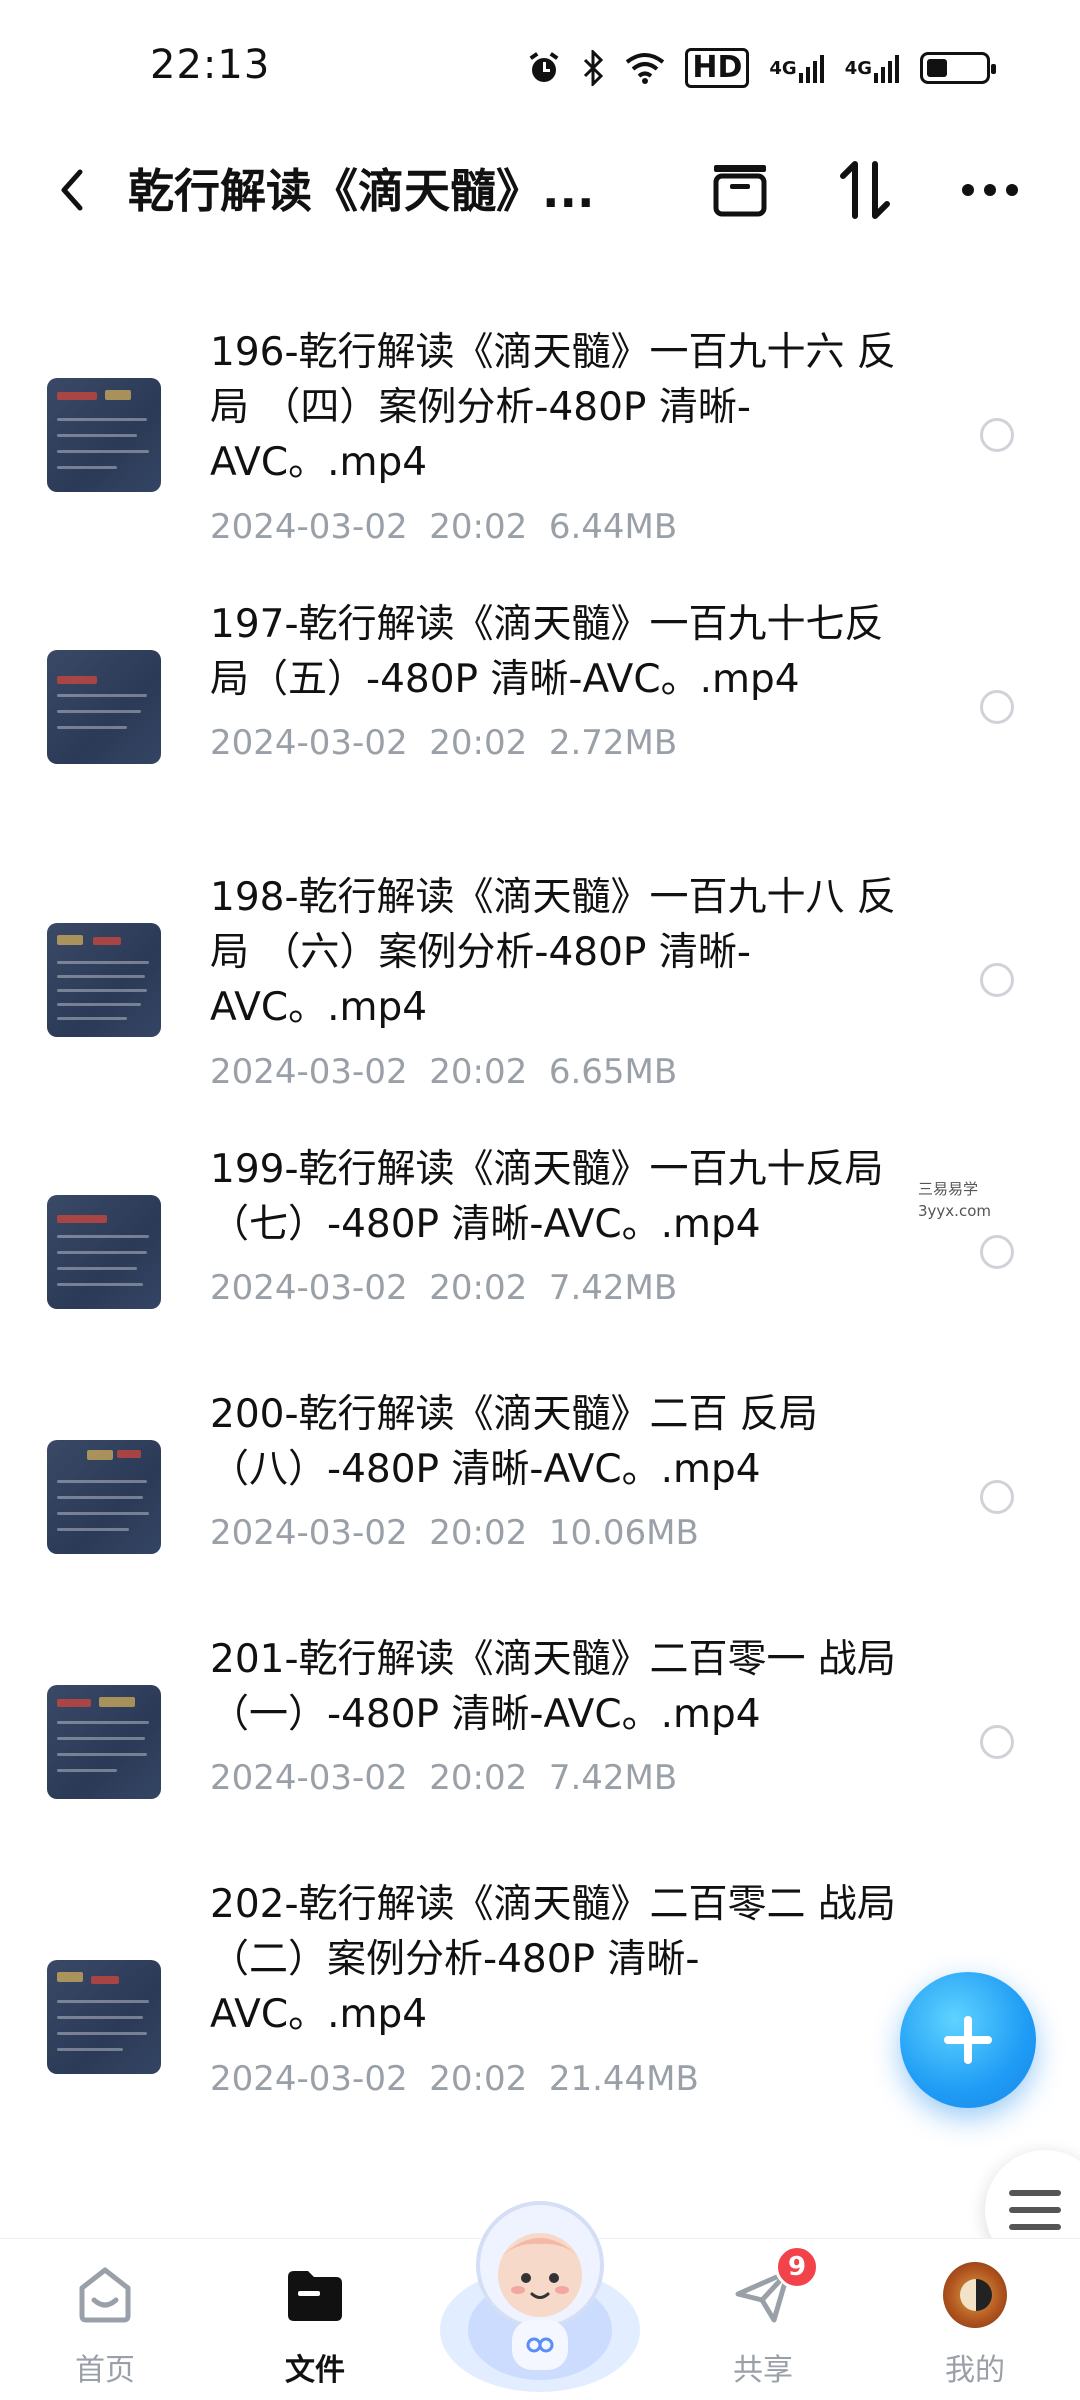 The height and width of the screenshot is (2400, 1080). I want to click on watermark-line1: 三易易学, so click(948, 1189).